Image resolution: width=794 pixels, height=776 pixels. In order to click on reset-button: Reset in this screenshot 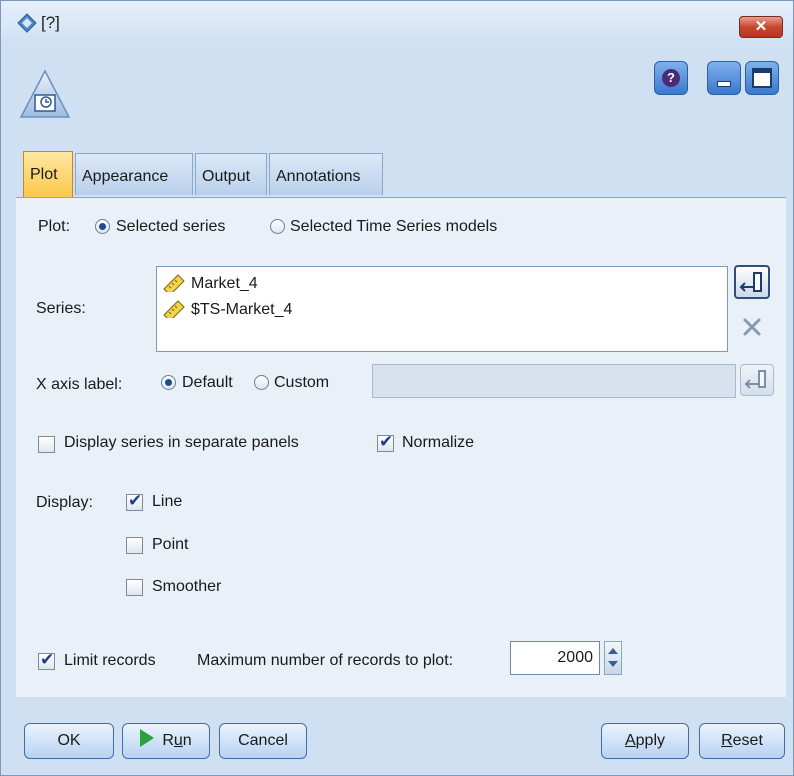, I will do `click(742, 741)`.